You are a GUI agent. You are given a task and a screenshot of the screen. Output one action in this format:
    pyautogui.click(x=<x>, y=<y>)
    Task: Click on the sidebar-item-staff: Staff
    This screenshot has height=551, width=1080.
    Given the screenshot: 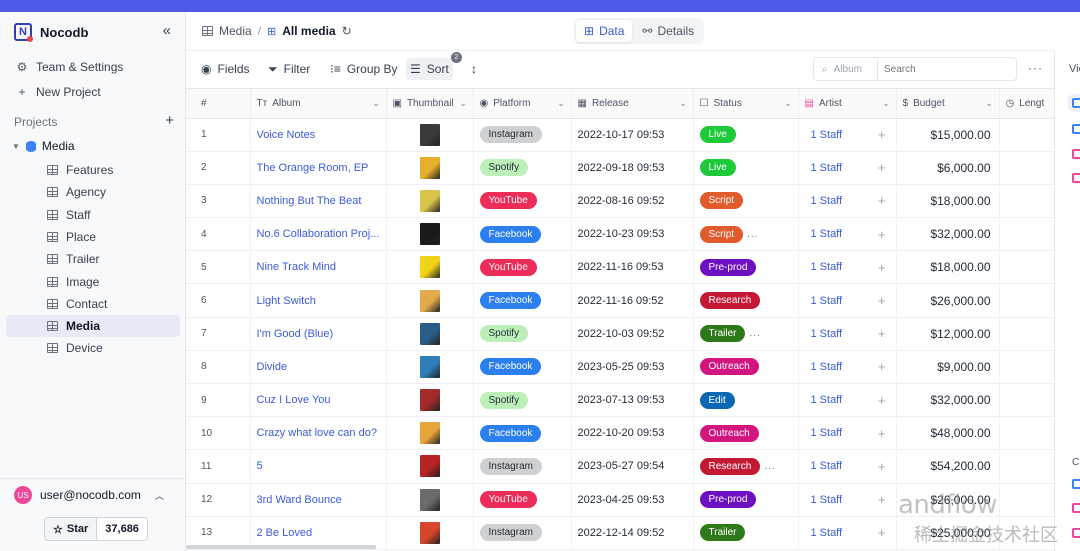 What is the action you would take?
    pyautogui.click(x=93, y=215)
    